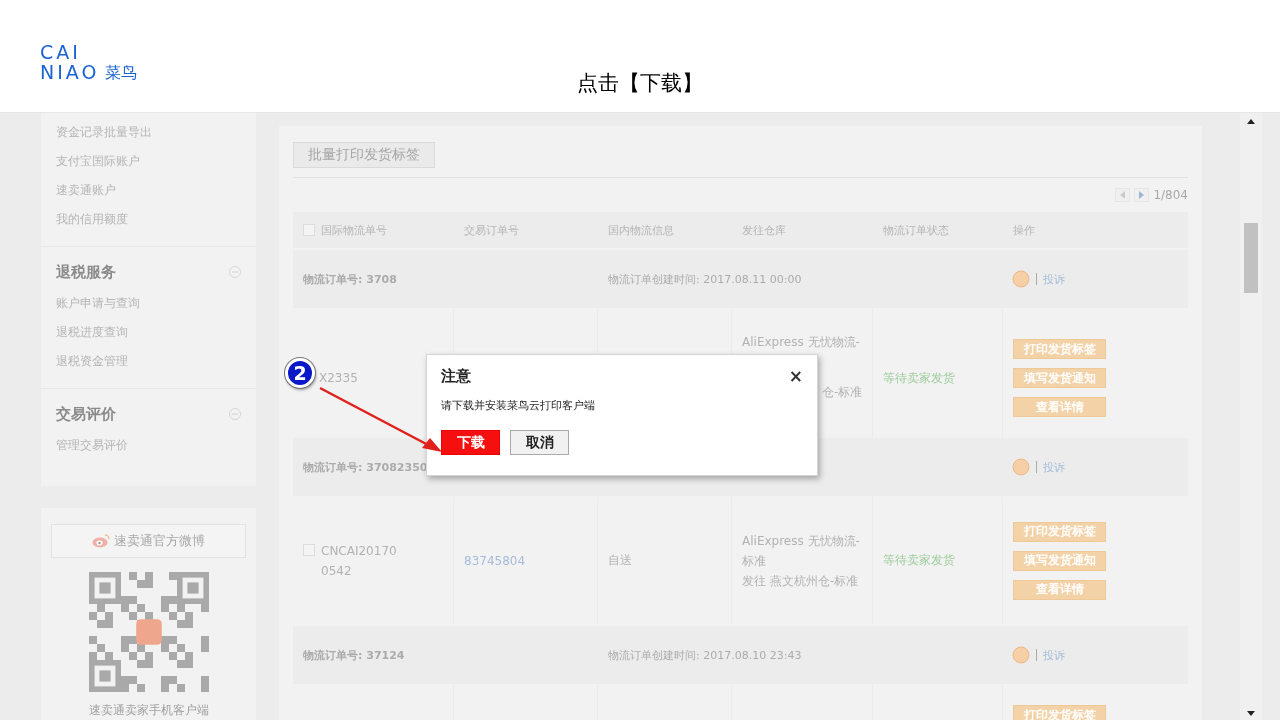 This screenshot has width=1280, height=720. I want to click on domestic-logistics: 自送, so click(620, 560).